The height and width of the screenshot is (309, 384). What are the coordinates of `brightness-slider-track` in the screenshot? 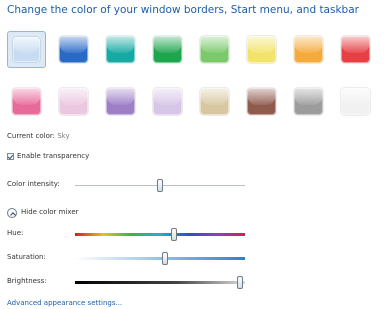 It's located at (160, 282).